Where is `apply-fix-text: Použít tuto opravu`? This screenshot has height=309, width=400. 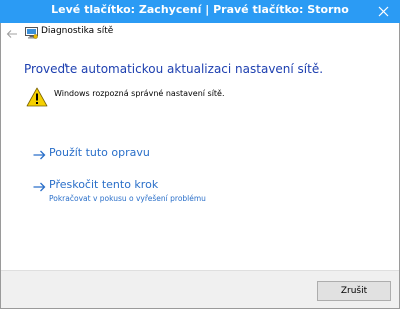
apply-fix-text: Použít tuto opravu is located at coordinates (99, 153).